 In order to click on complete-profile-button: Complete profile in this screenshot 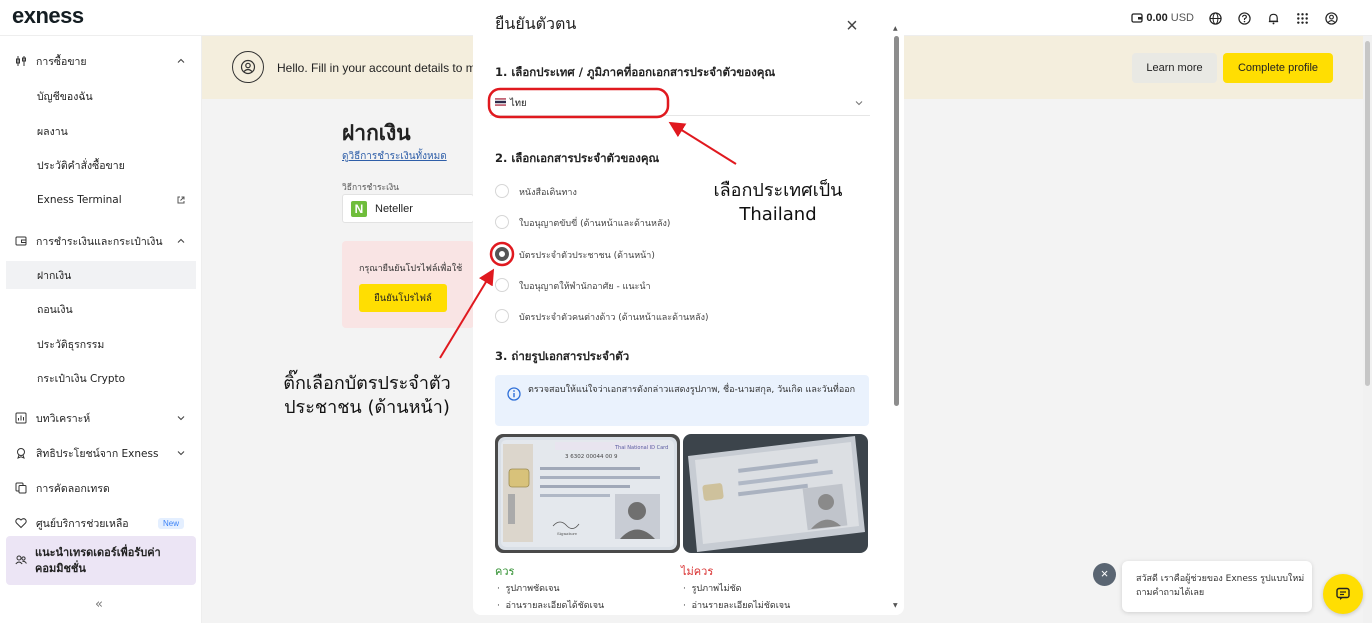, I will do `click(1278, 68)`.